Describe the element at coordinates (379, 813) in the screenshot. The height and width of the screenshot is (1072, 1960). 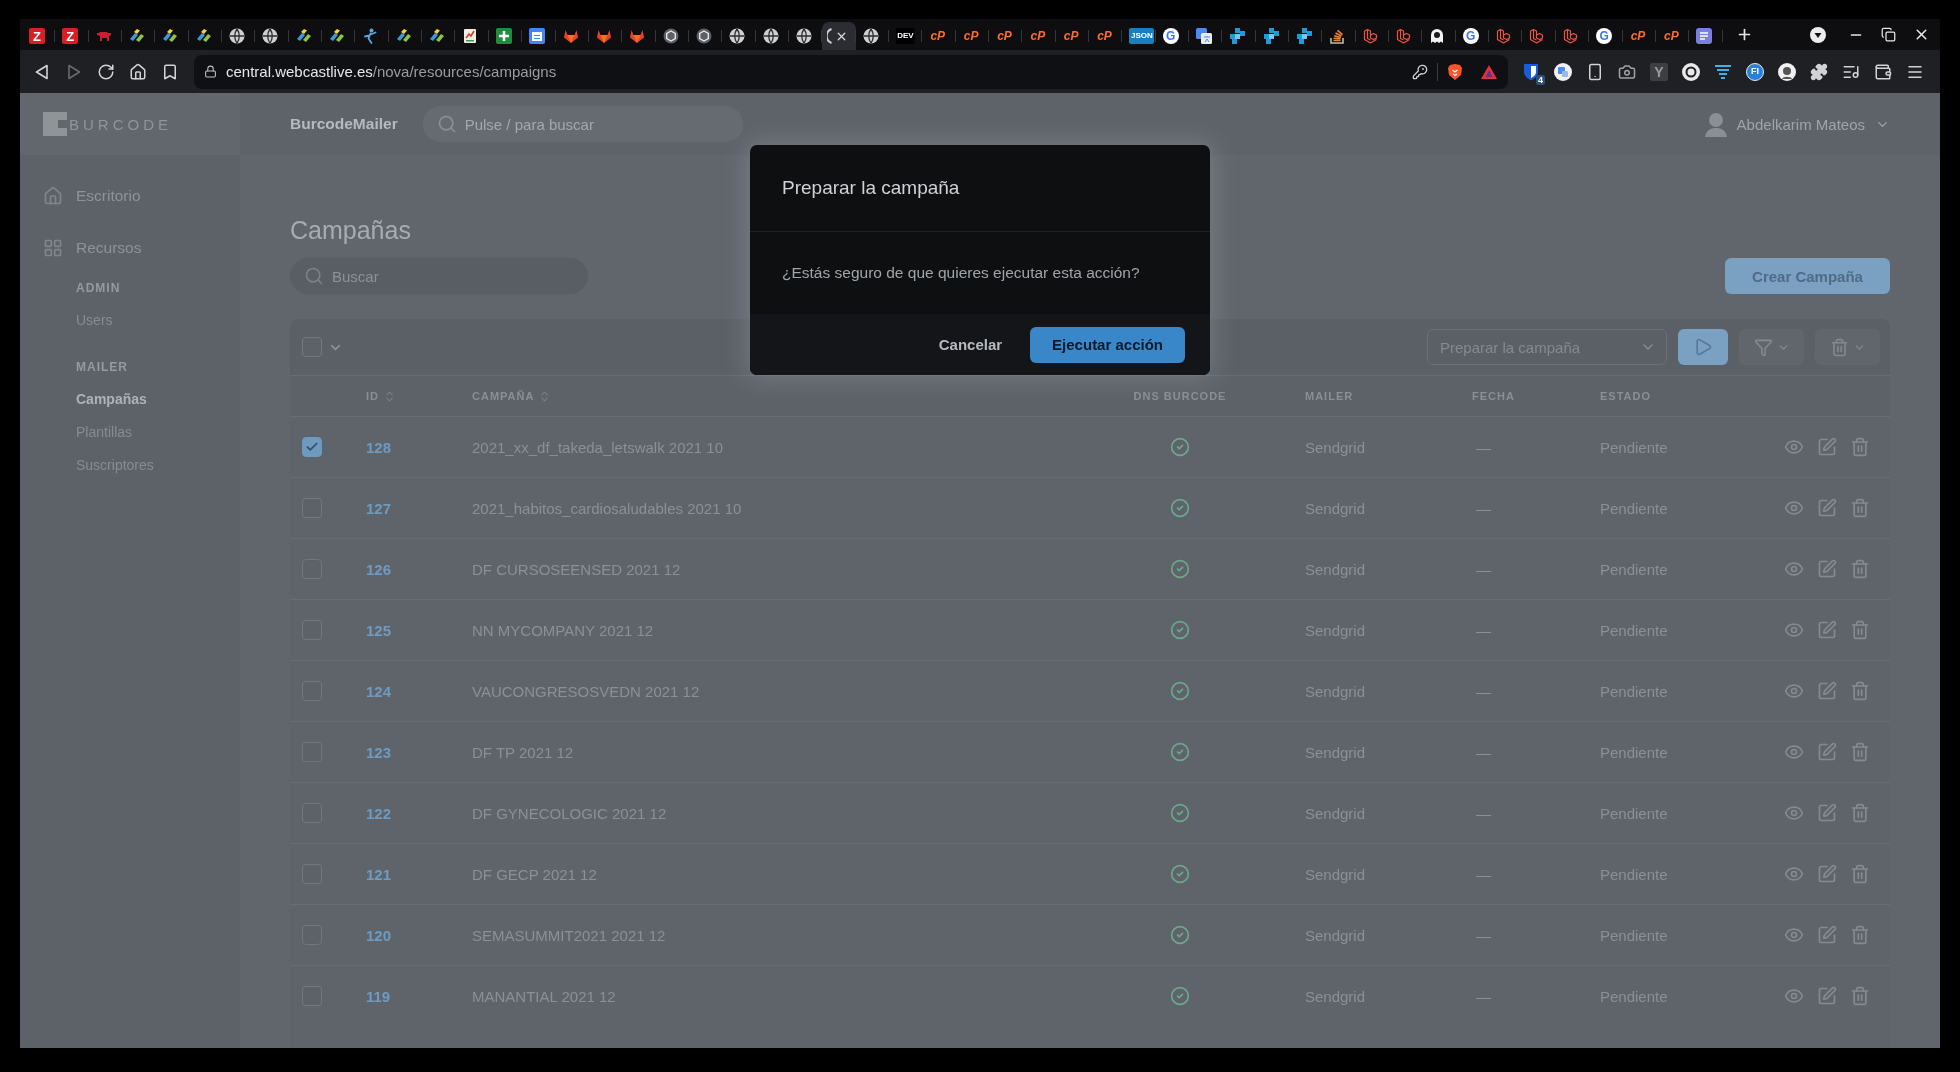
I see `id-link: 122` at that location.